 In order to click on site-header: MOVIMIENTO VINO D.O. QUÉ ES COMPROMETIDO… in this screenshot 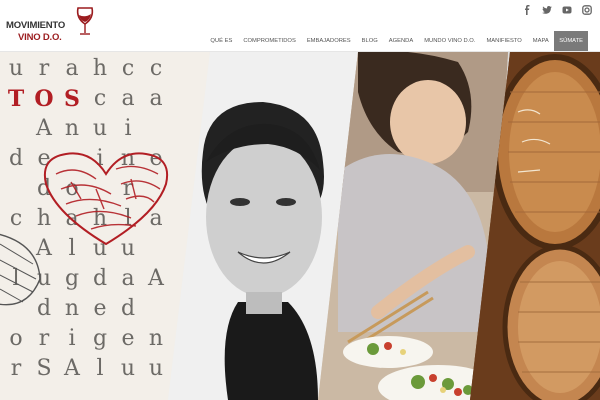, I will do `click(300, 26)`.